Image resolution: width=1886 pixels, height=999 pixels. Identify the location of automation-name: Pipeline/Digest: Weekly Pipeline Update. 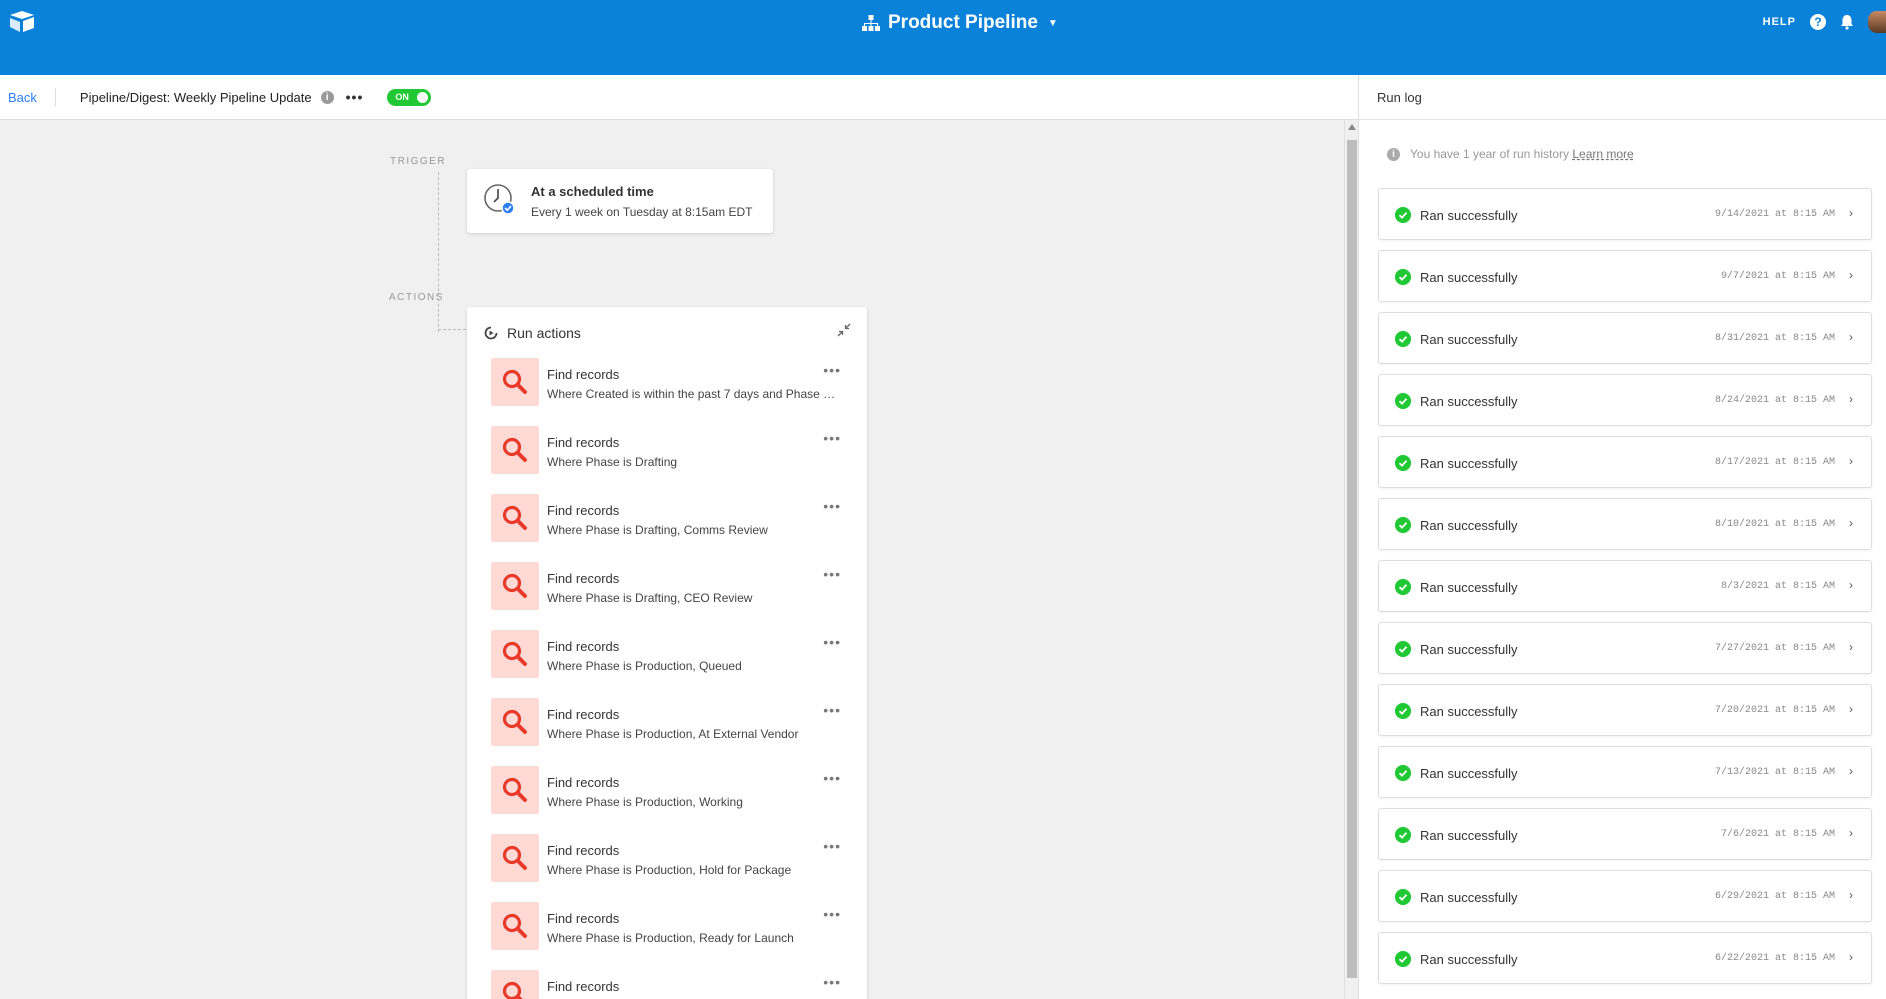
(196, 97).